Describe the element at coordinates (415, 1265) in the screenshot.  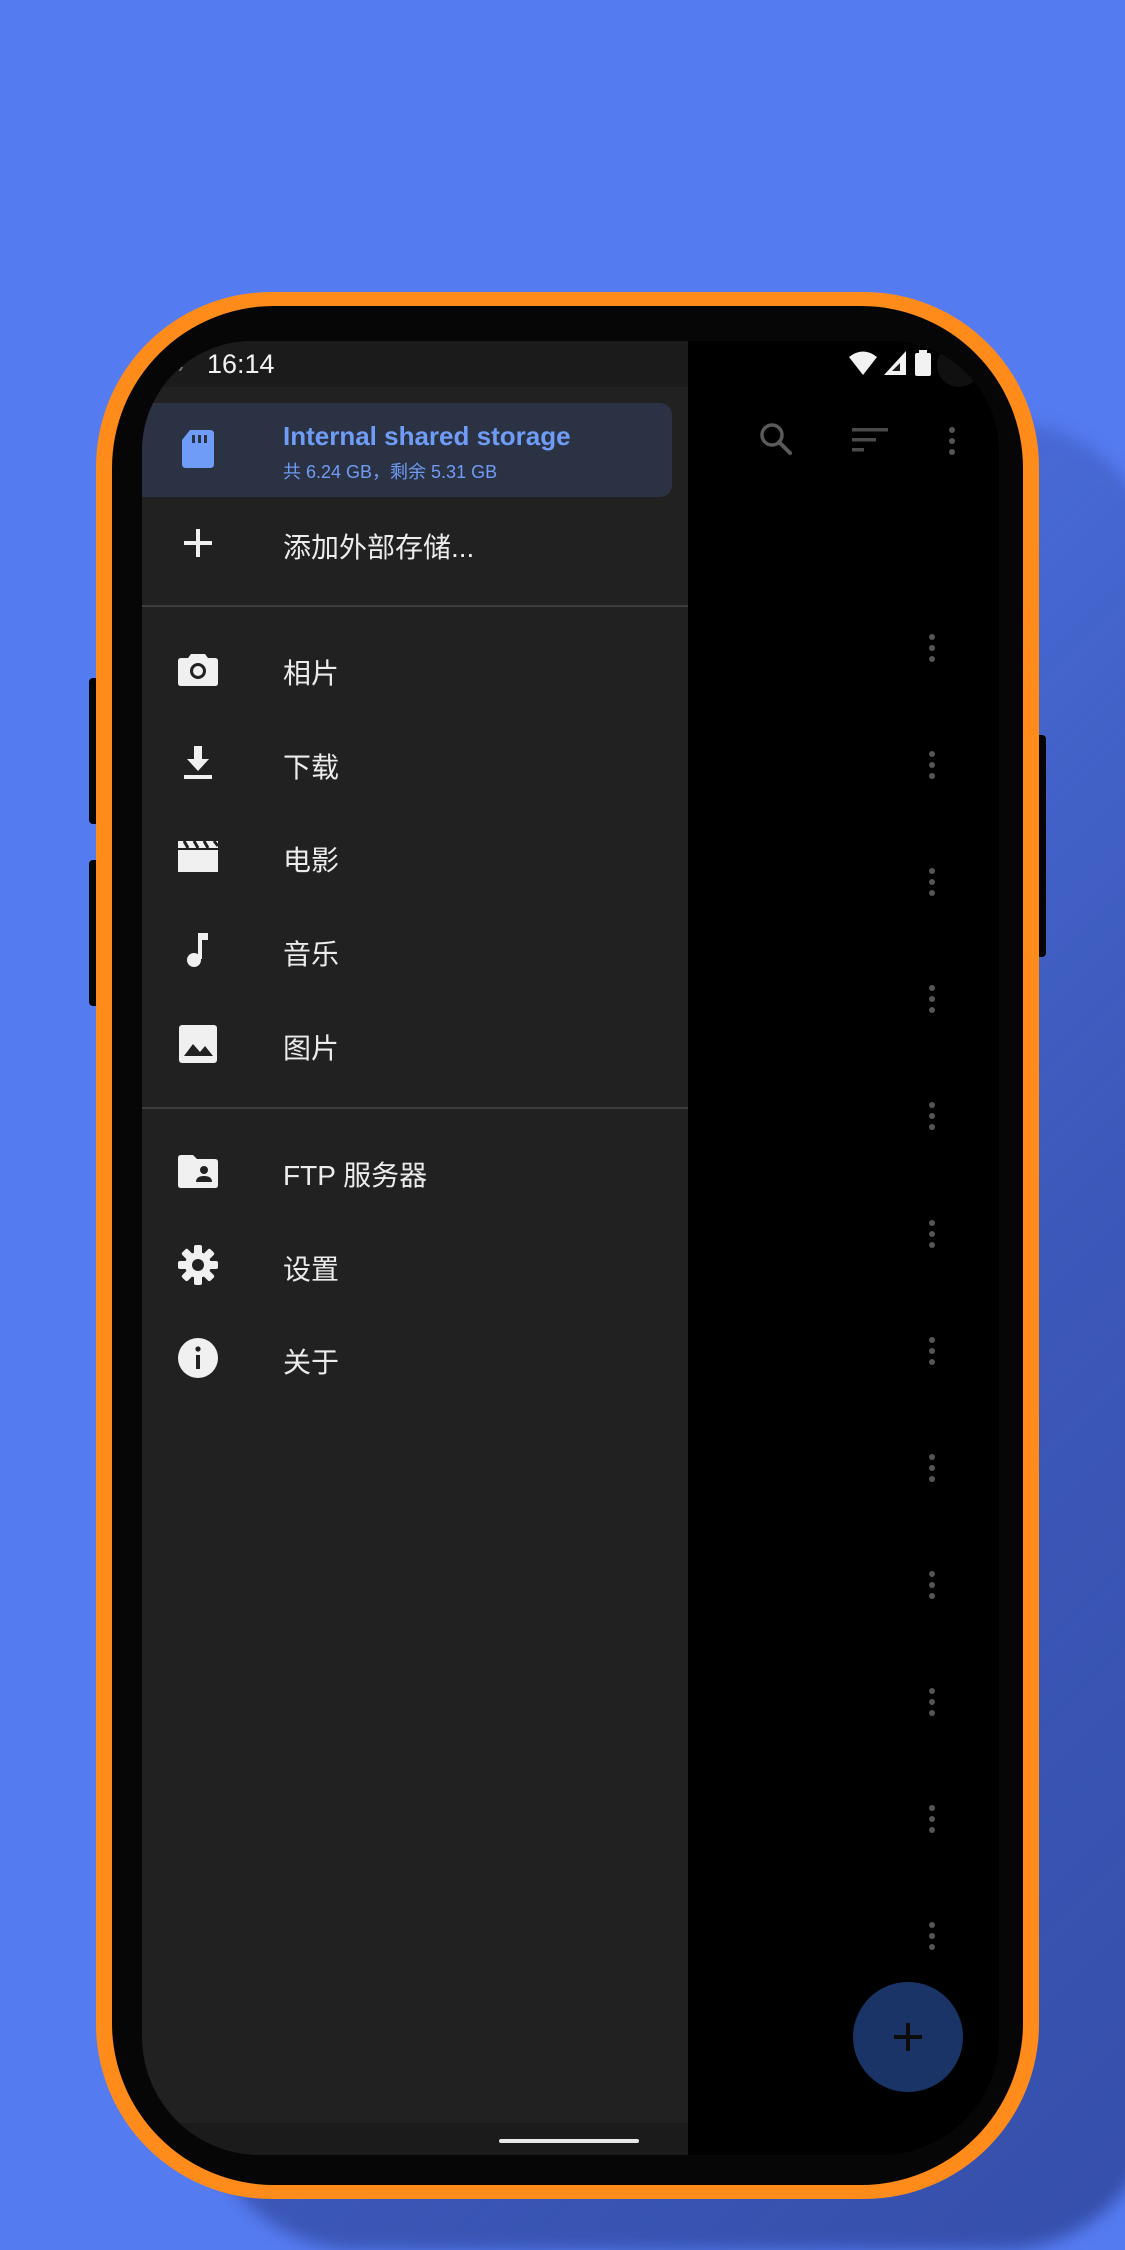
I see `drawer-item-settings: 设置` at that location.